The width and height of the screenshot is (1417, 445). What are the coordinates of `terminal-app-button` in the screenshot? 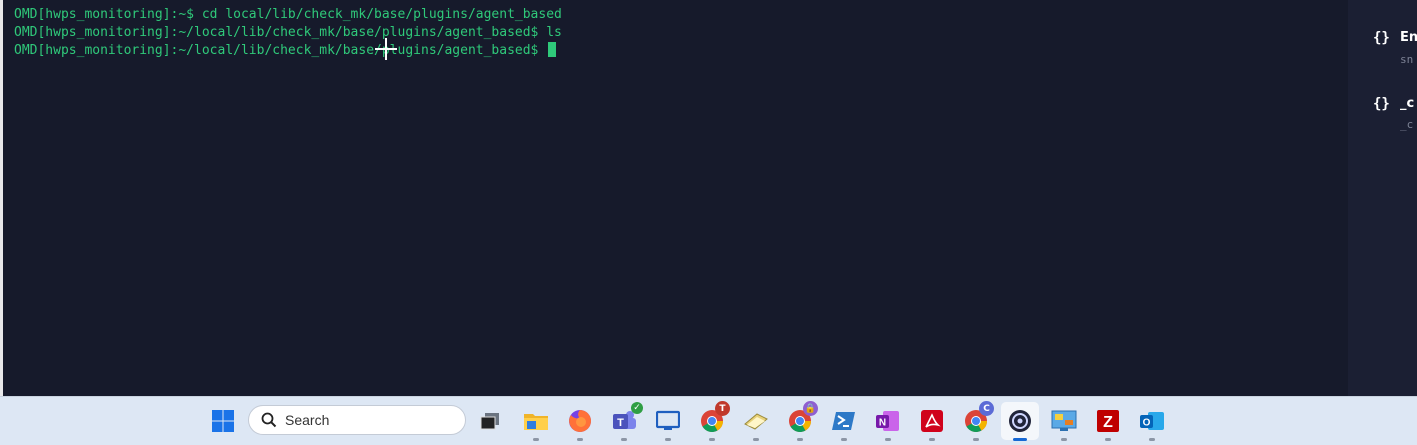 It's located at (1020, 421).